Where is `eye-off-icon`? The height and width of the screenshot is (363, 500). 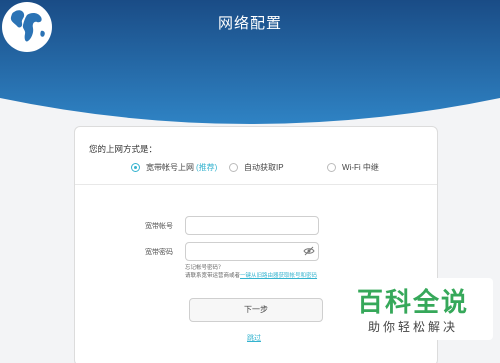
eye-off-icon is located at coordinates (309, 251).